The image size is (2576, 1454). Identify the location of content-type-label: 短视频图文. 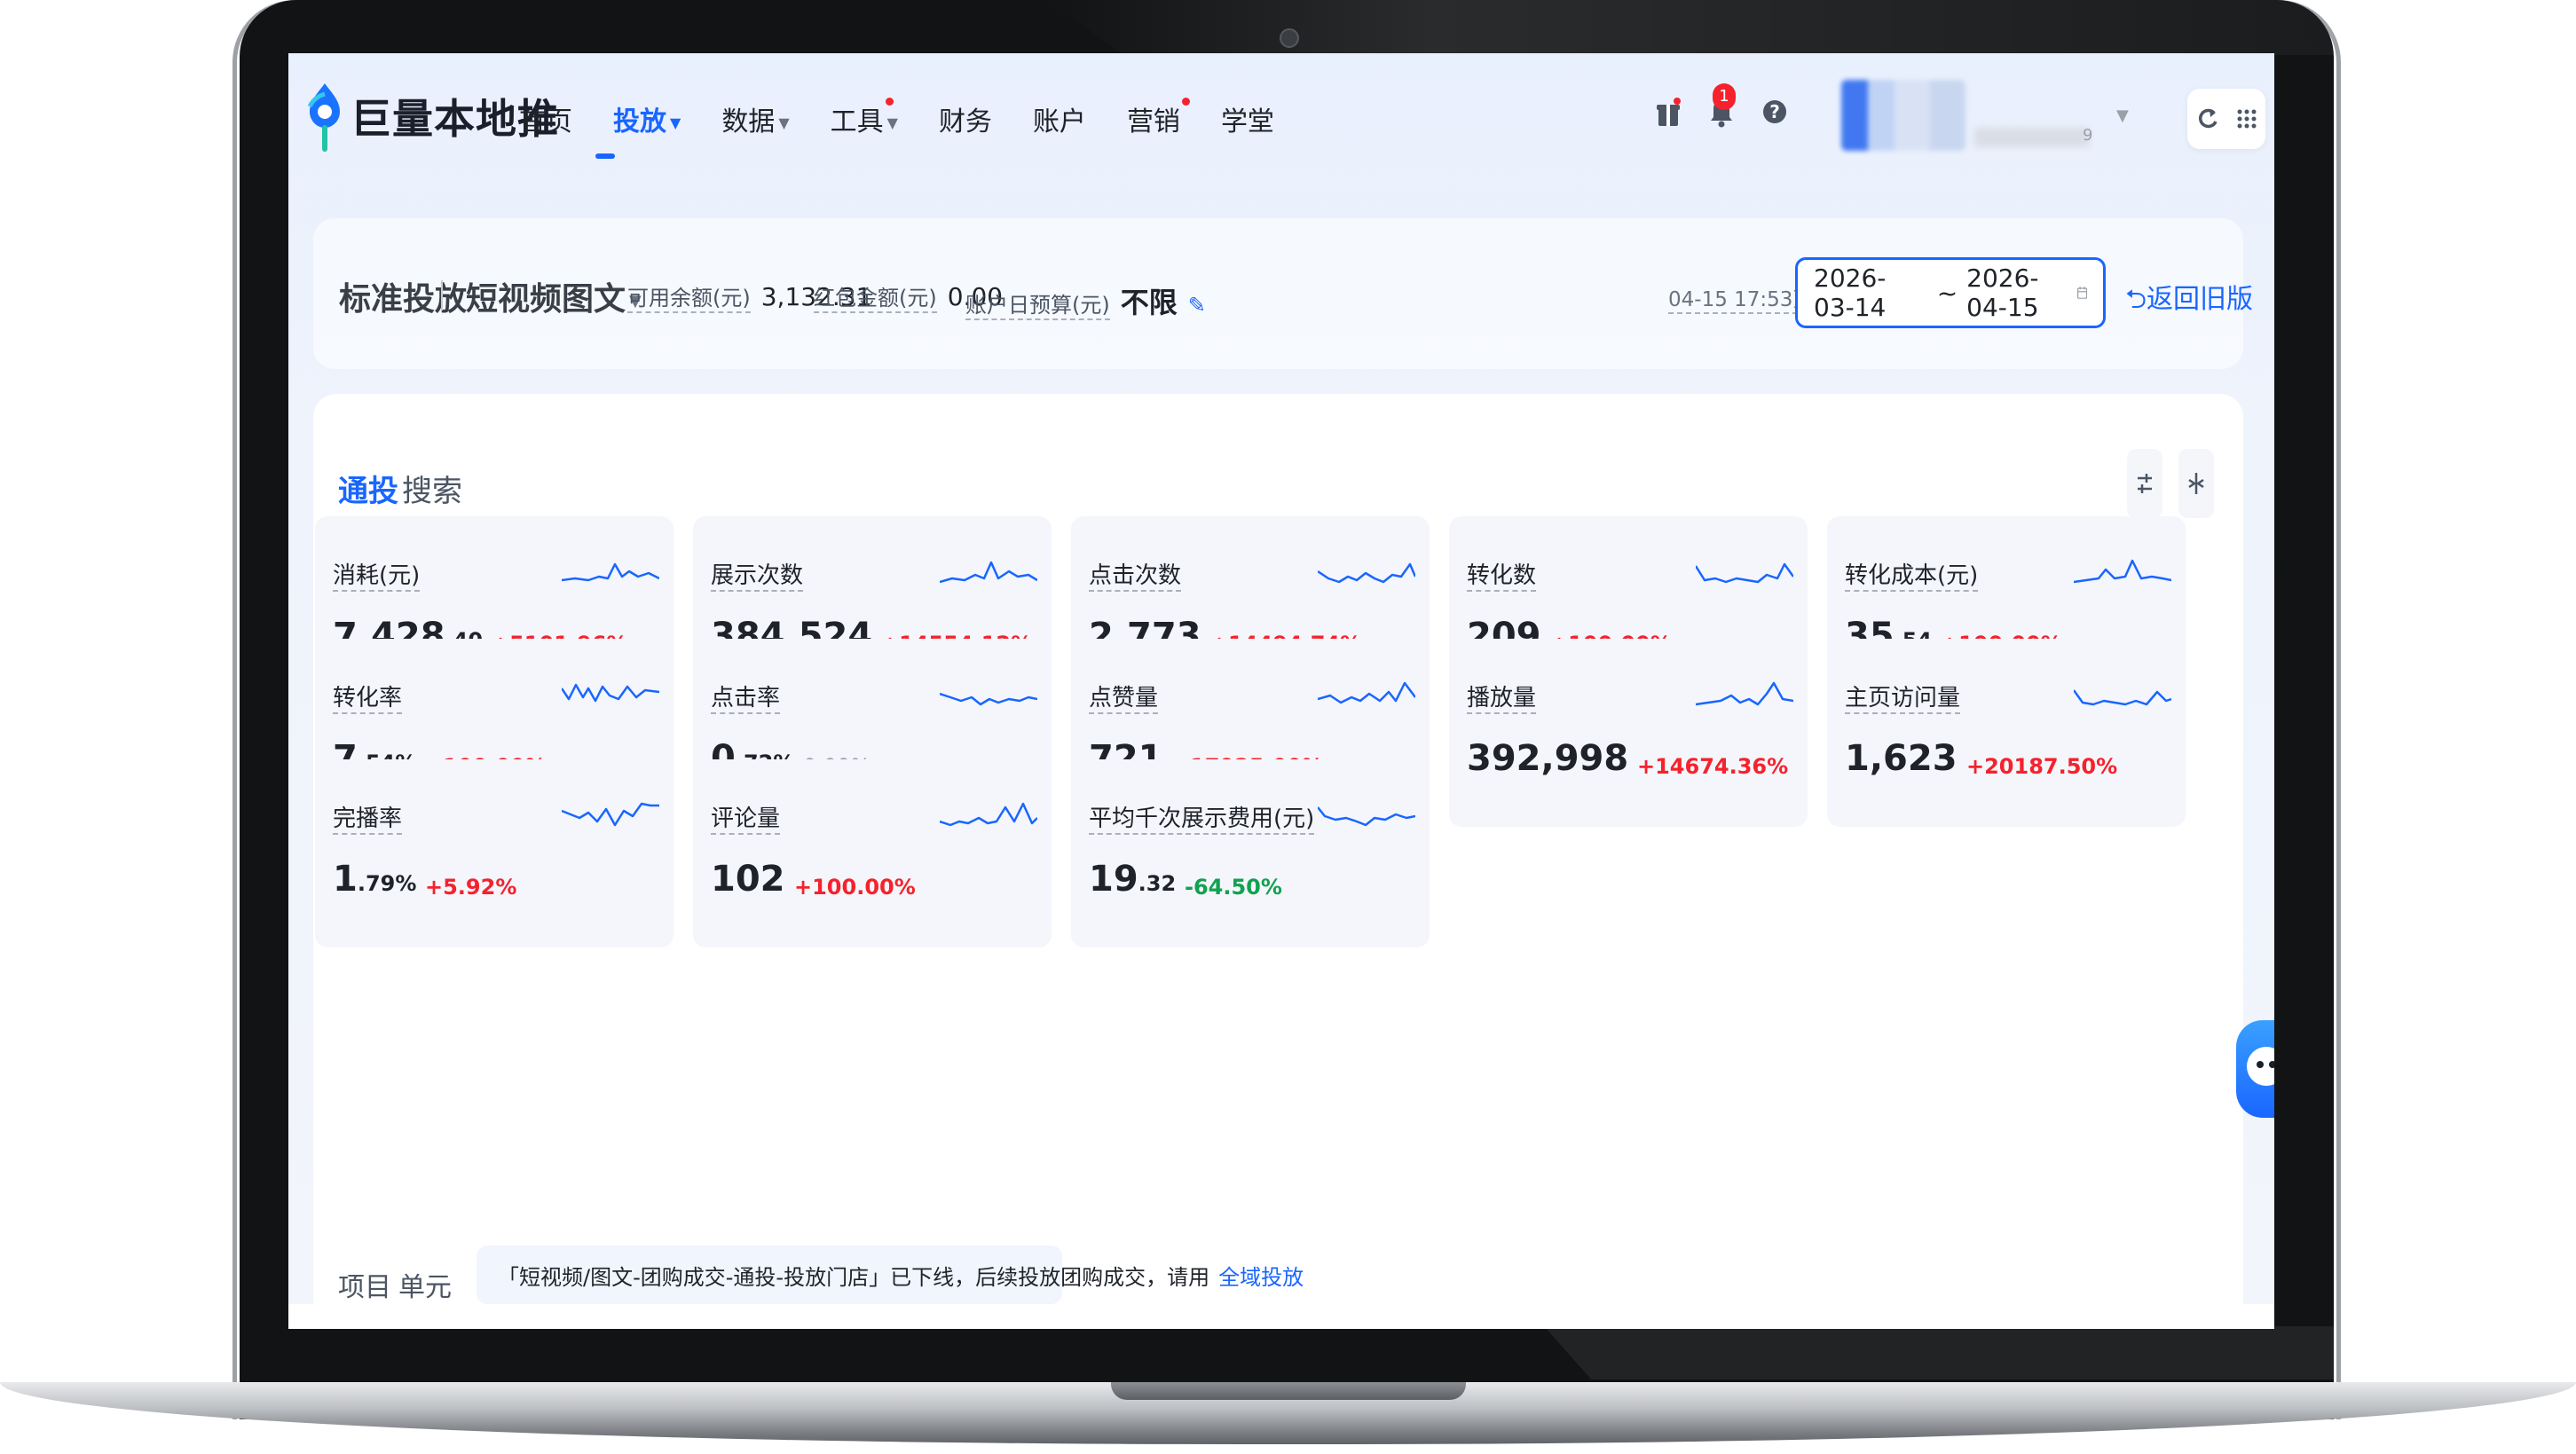
(546, 300).